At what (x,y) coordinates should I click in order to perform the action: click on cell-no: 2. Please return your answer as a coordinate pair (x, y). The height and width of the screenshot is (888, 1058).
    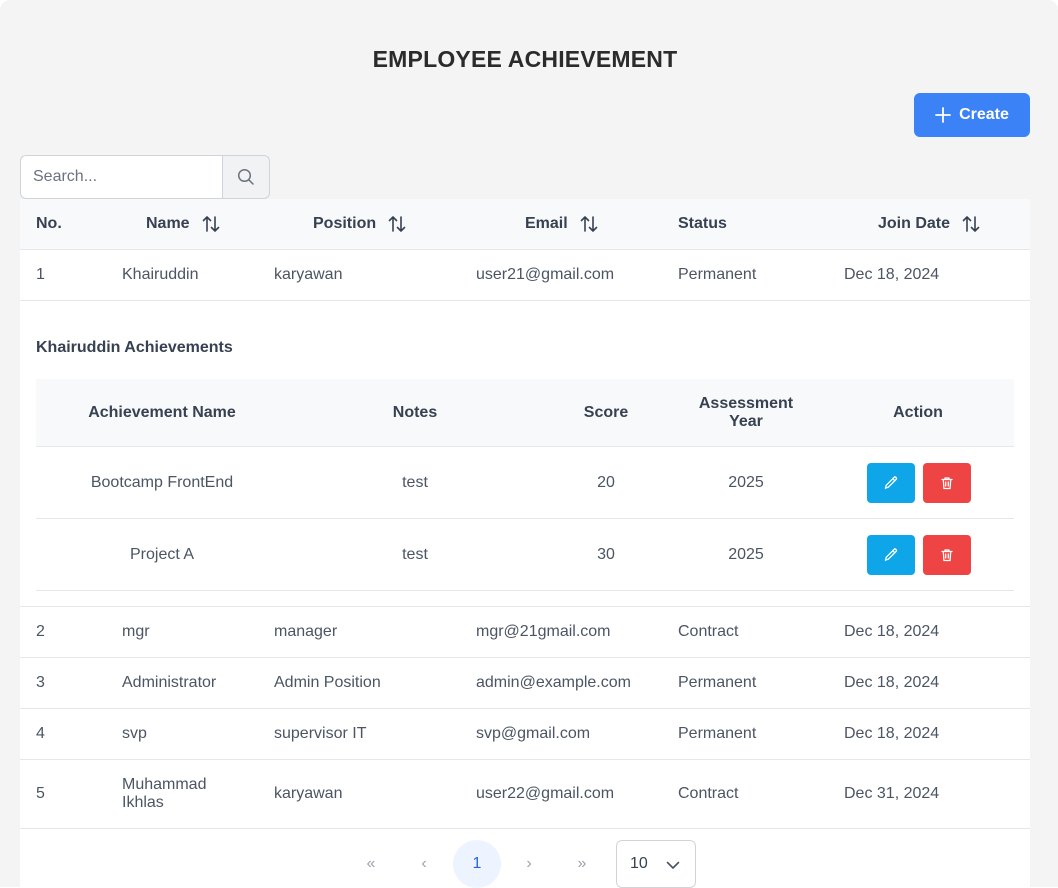
    Looking at the image, I should click on (40, 631).